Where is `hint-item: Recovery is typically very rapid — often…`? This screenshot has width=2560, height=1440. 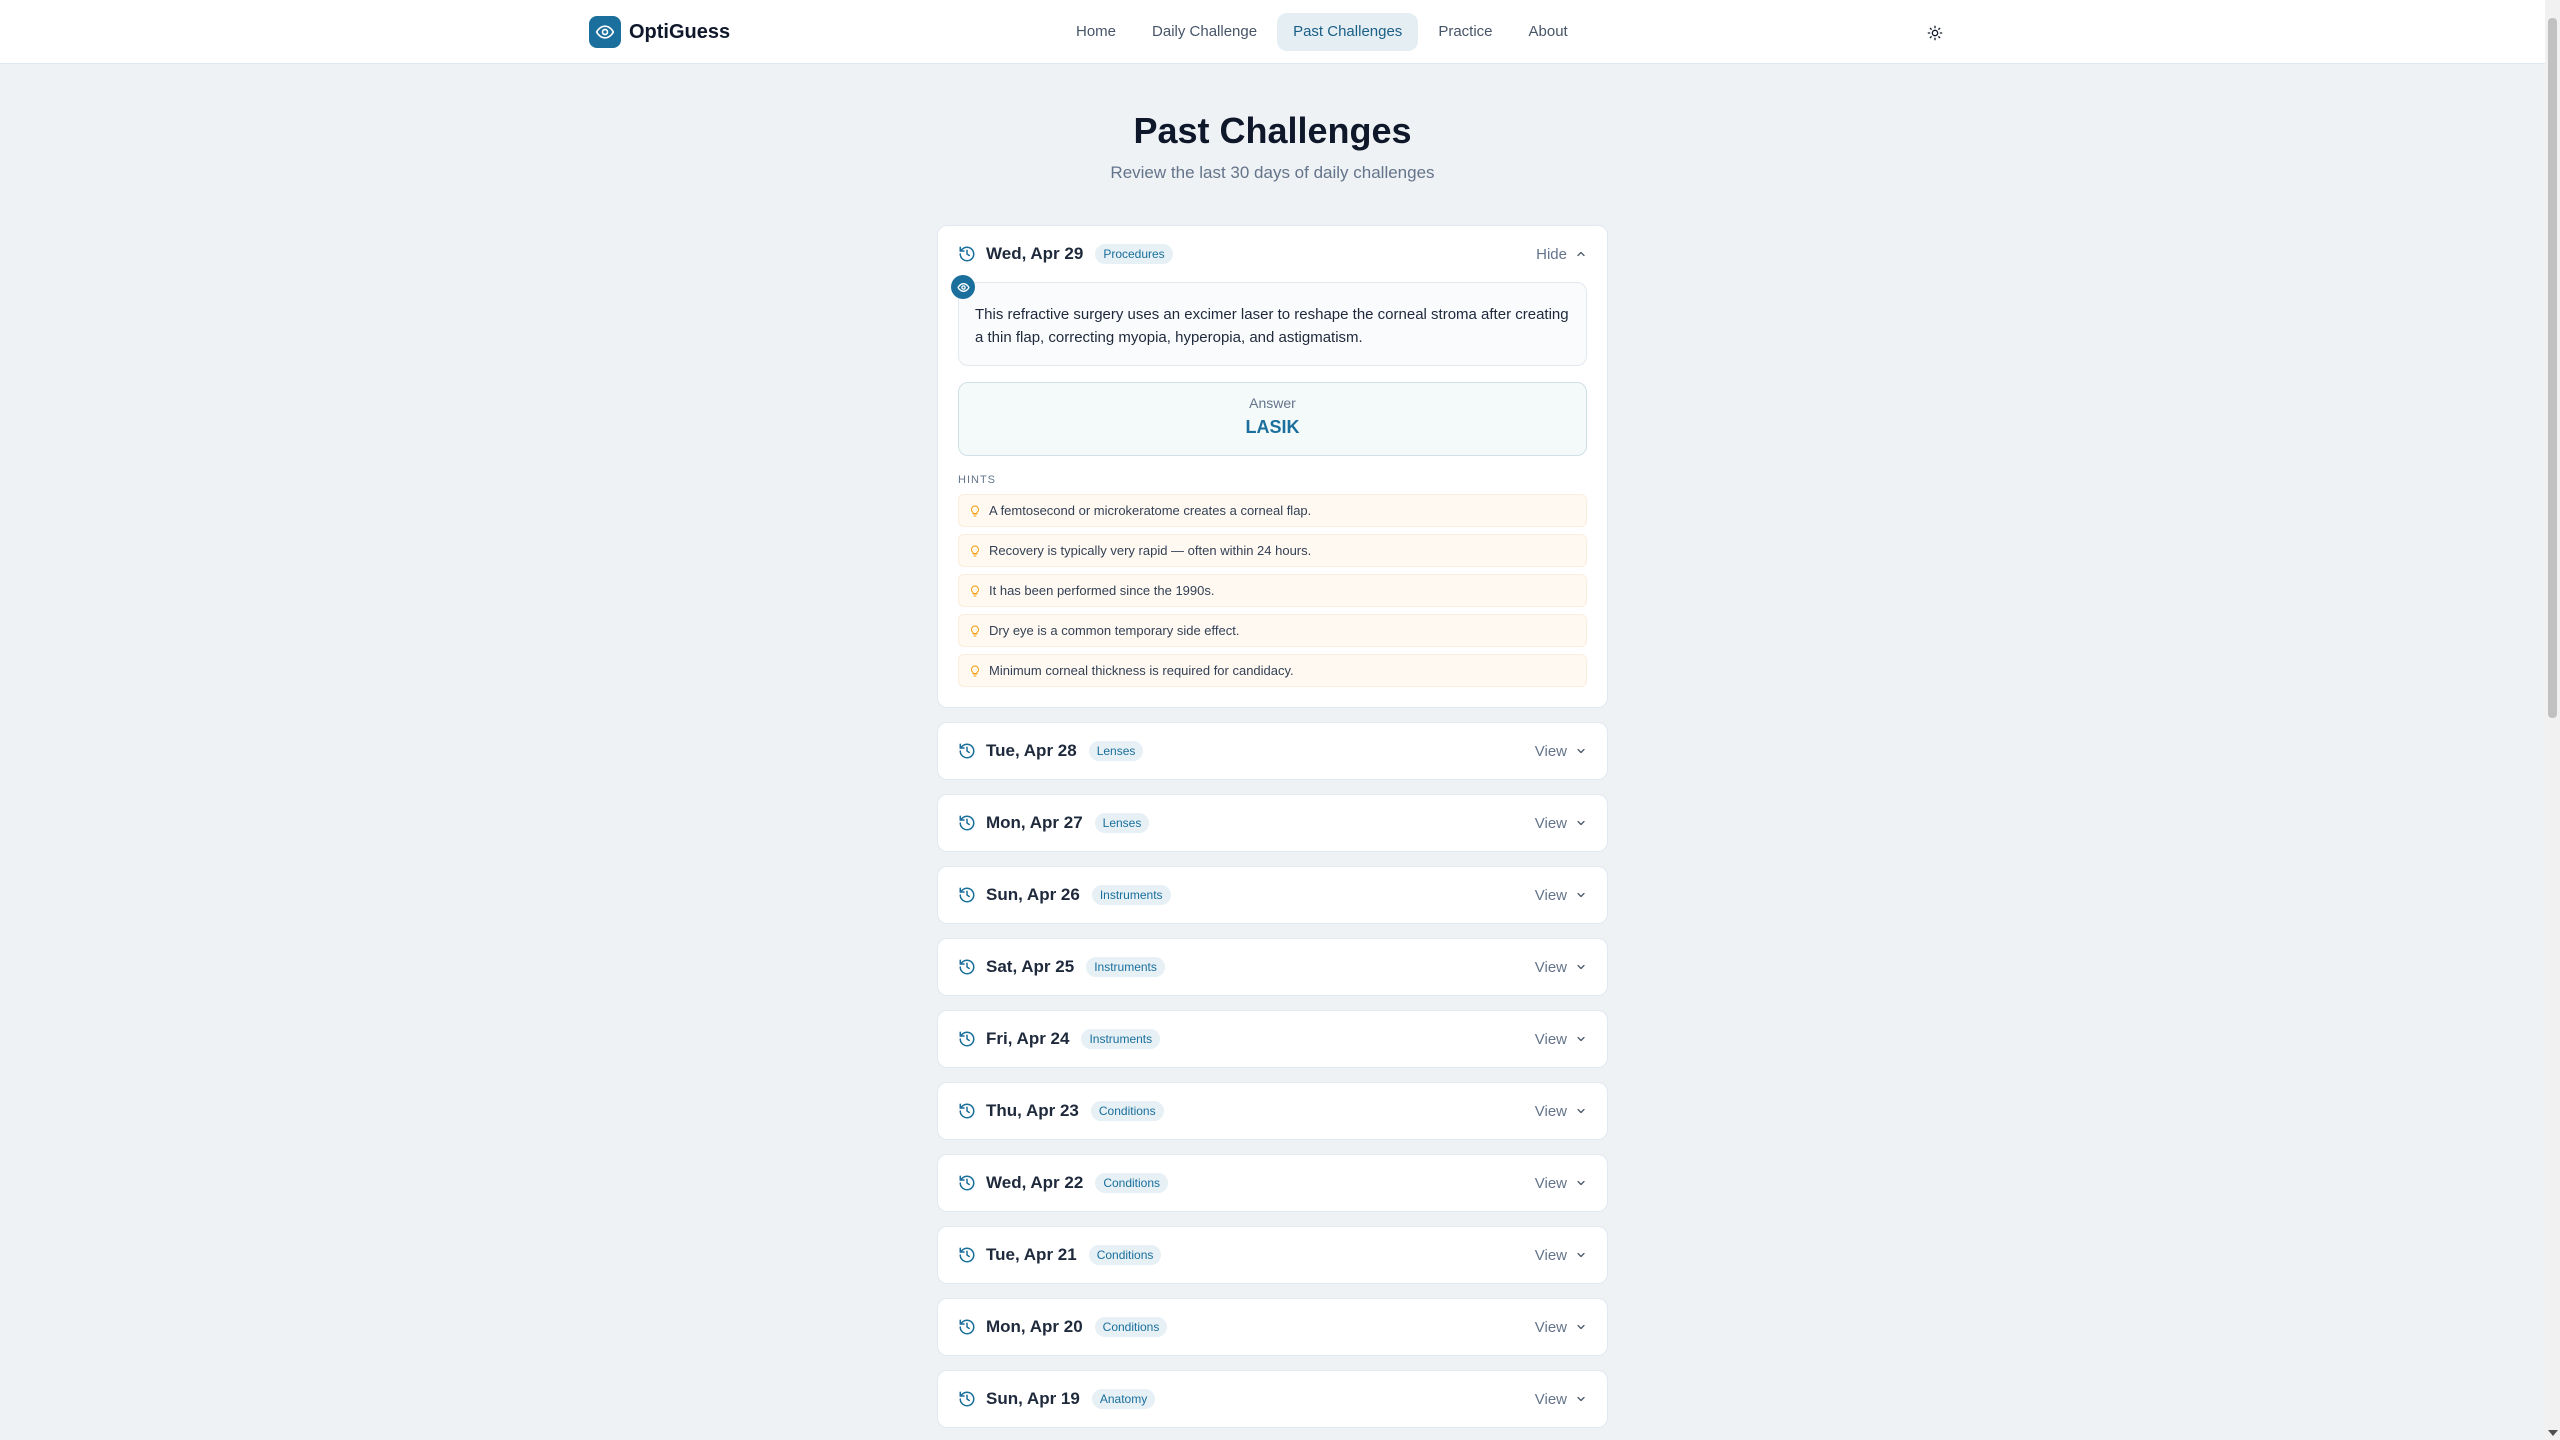 hint-item: Recovery is typically very rapid — often… is located at coordinates (1272, 550).